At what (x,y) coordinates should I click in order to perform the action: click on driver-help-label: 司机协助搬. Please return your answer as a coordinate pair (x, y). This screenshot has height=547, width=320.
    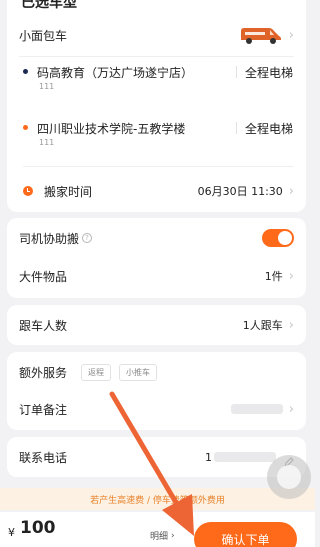
    Looking at the image, I should click on (49, 238).